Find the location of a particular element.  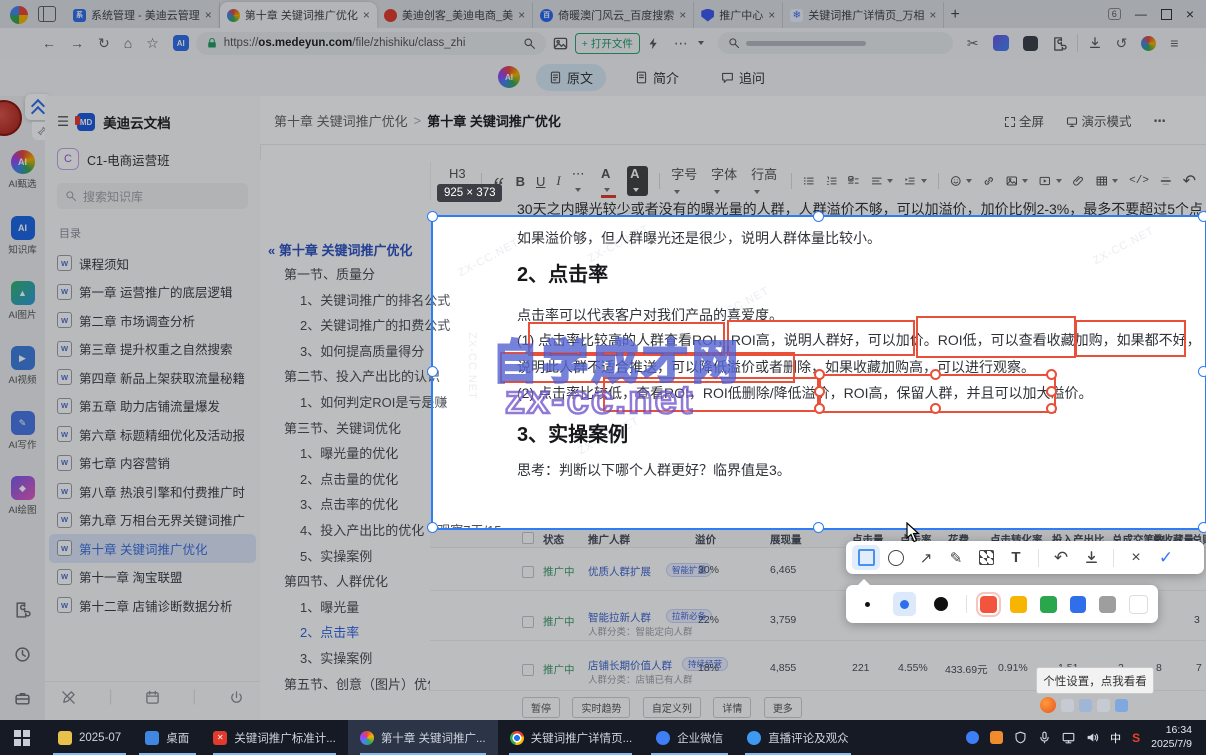

highlight-color-button: A is located at coordinates (638, 181).